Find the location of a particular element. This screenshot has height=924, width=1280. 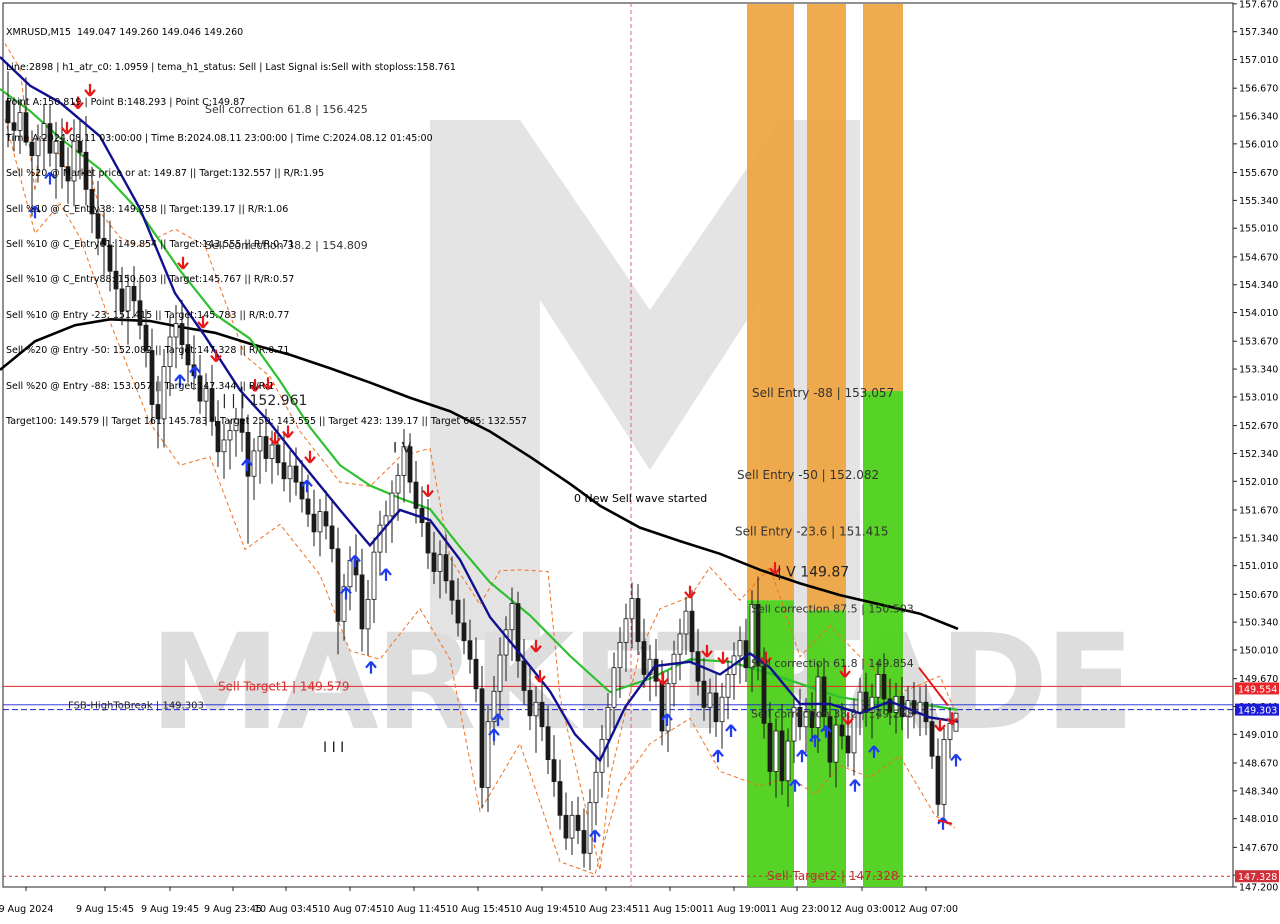

y-tick-label: 154.010 is located at coordinates (1258, 313).